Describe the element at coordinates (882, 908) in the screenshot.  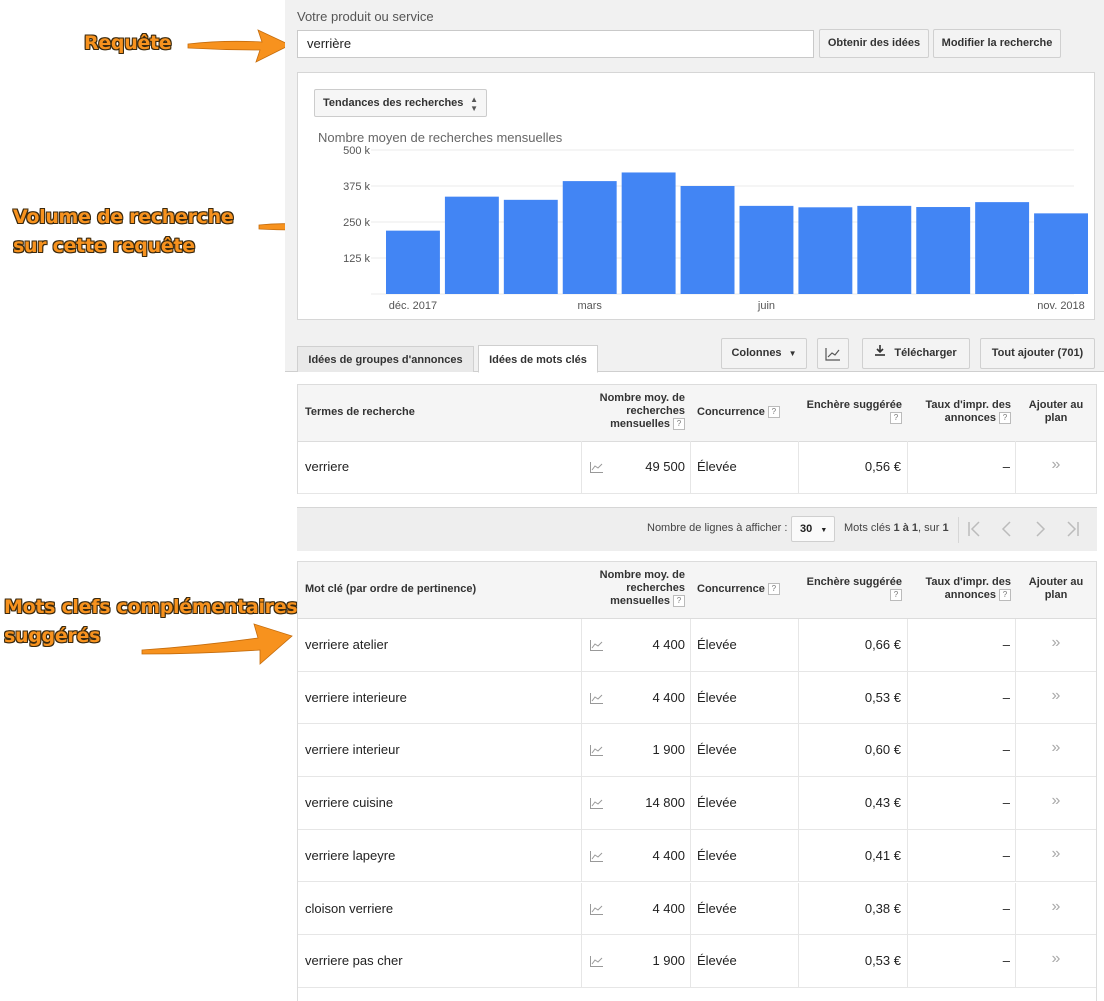
I see `row-bid: 0,38 €` at that location.